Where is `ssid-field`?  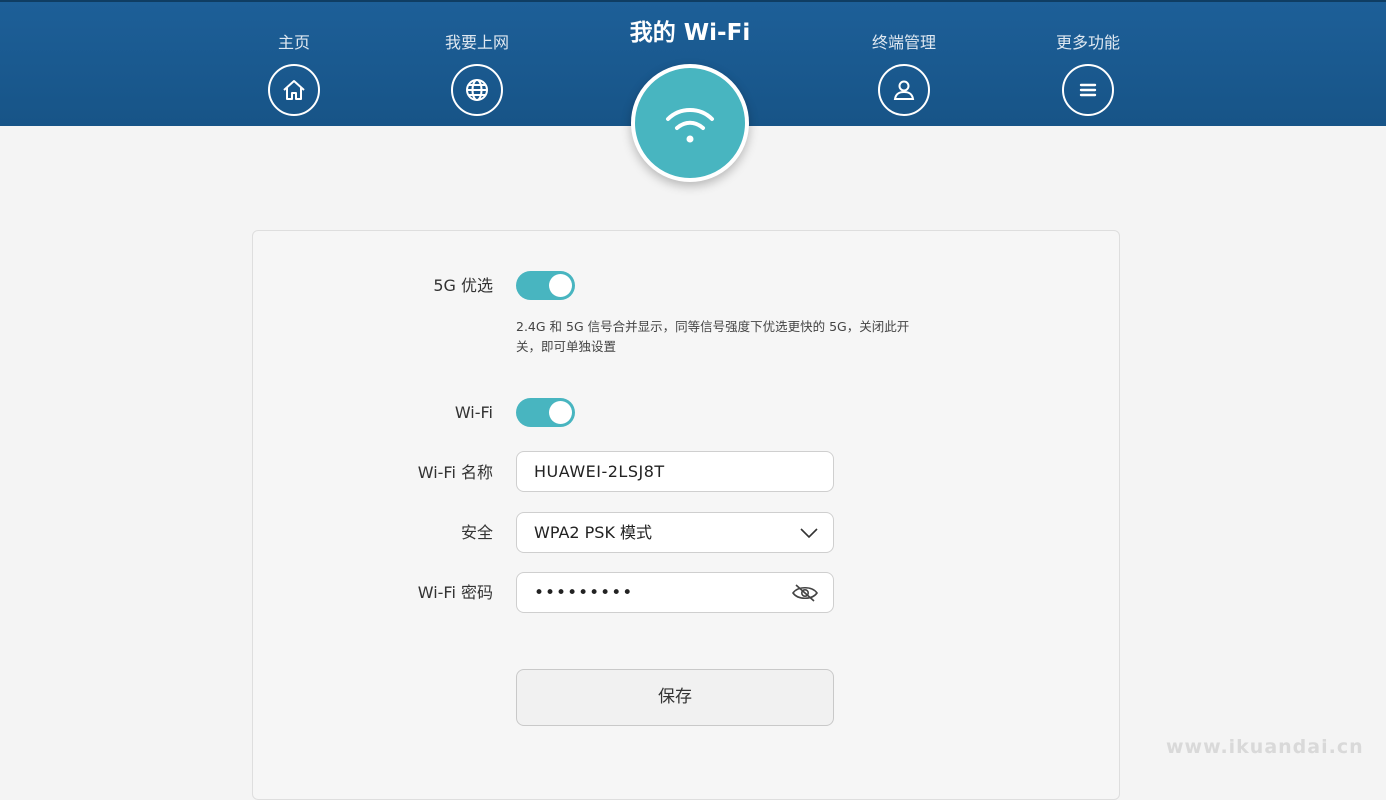 ssid-field is located at coordinates (675, 471).